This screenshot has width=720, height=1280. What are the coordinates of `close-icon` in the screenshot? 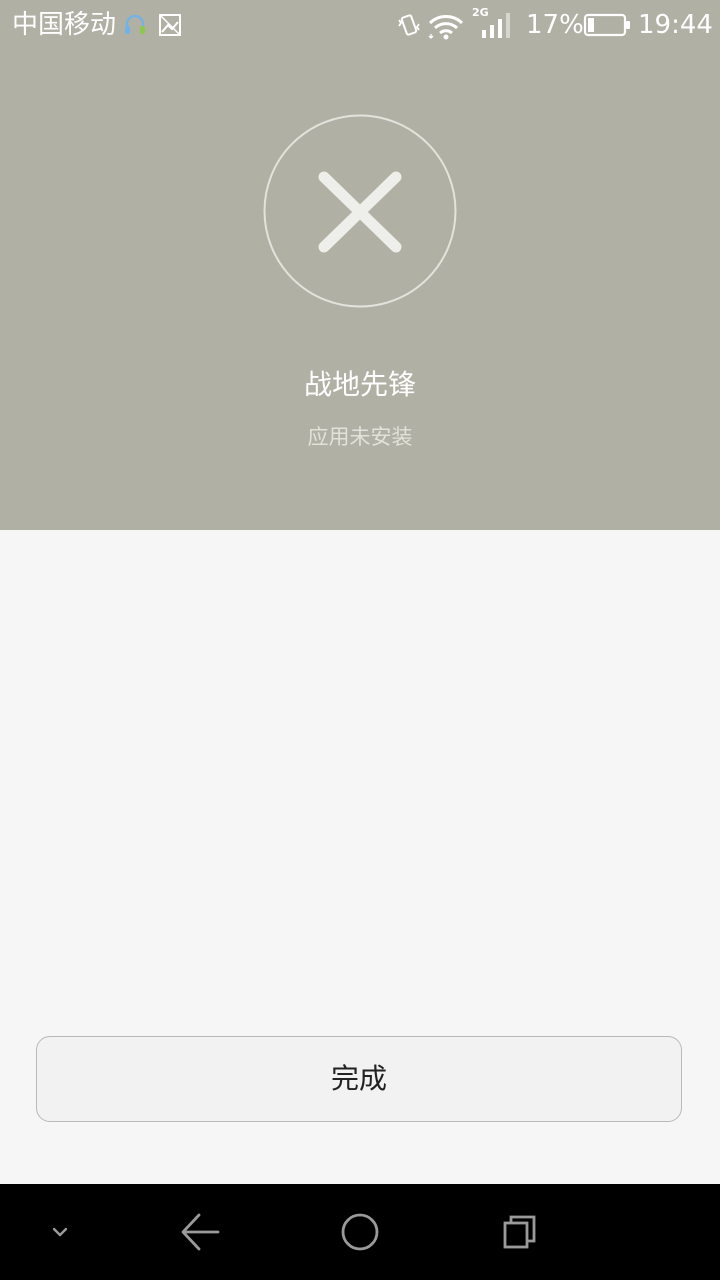 It's located at (360, 212).